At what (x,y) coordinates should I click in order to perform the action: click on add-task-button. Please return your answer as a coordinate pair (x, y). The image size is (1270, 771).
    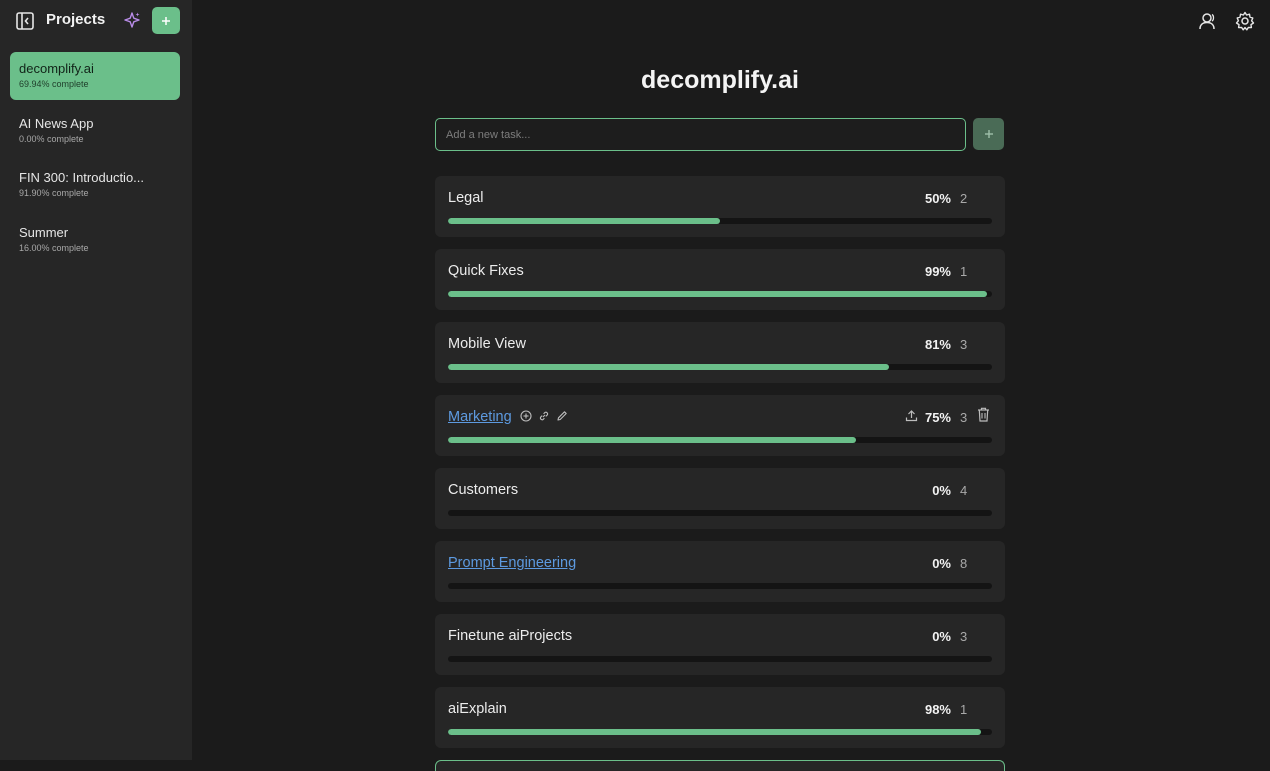
    Looking at the image, I should click on (988, 134).